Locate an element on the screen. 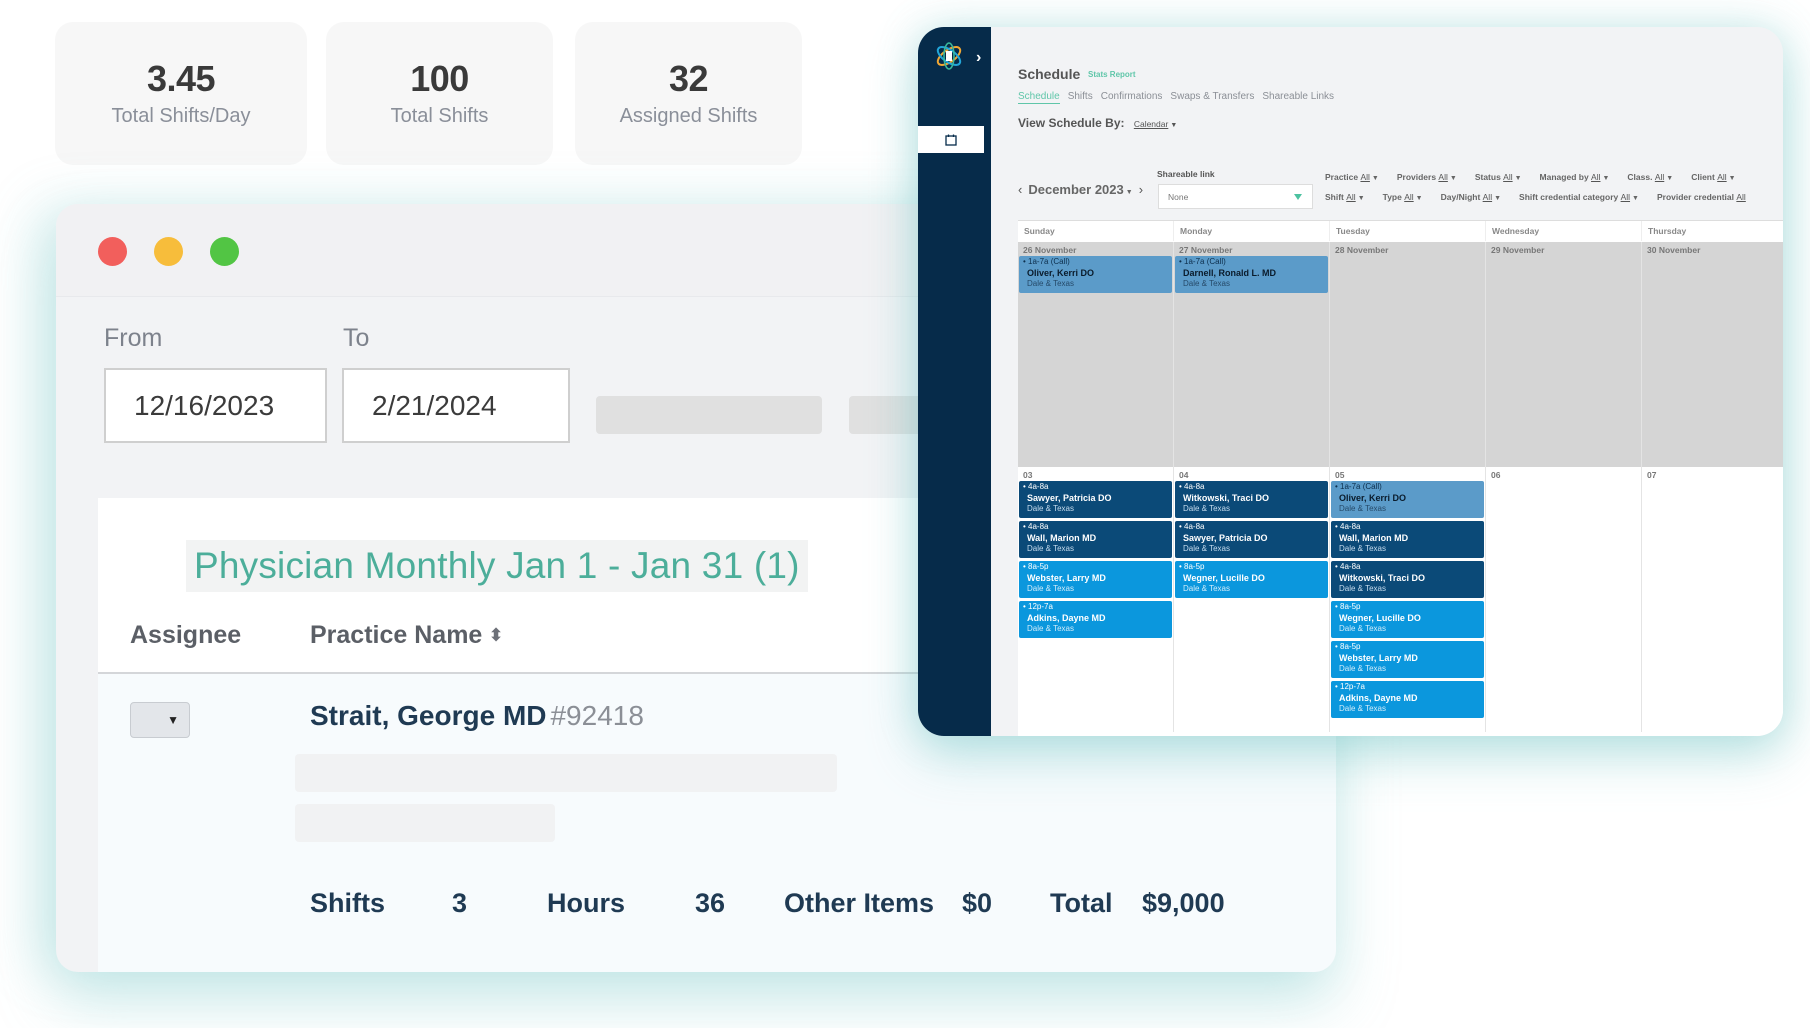 Image resolution: width=1810 pixels, height=1028 pixels. shareable-link-select: None is located at coordinates (1235, 196).